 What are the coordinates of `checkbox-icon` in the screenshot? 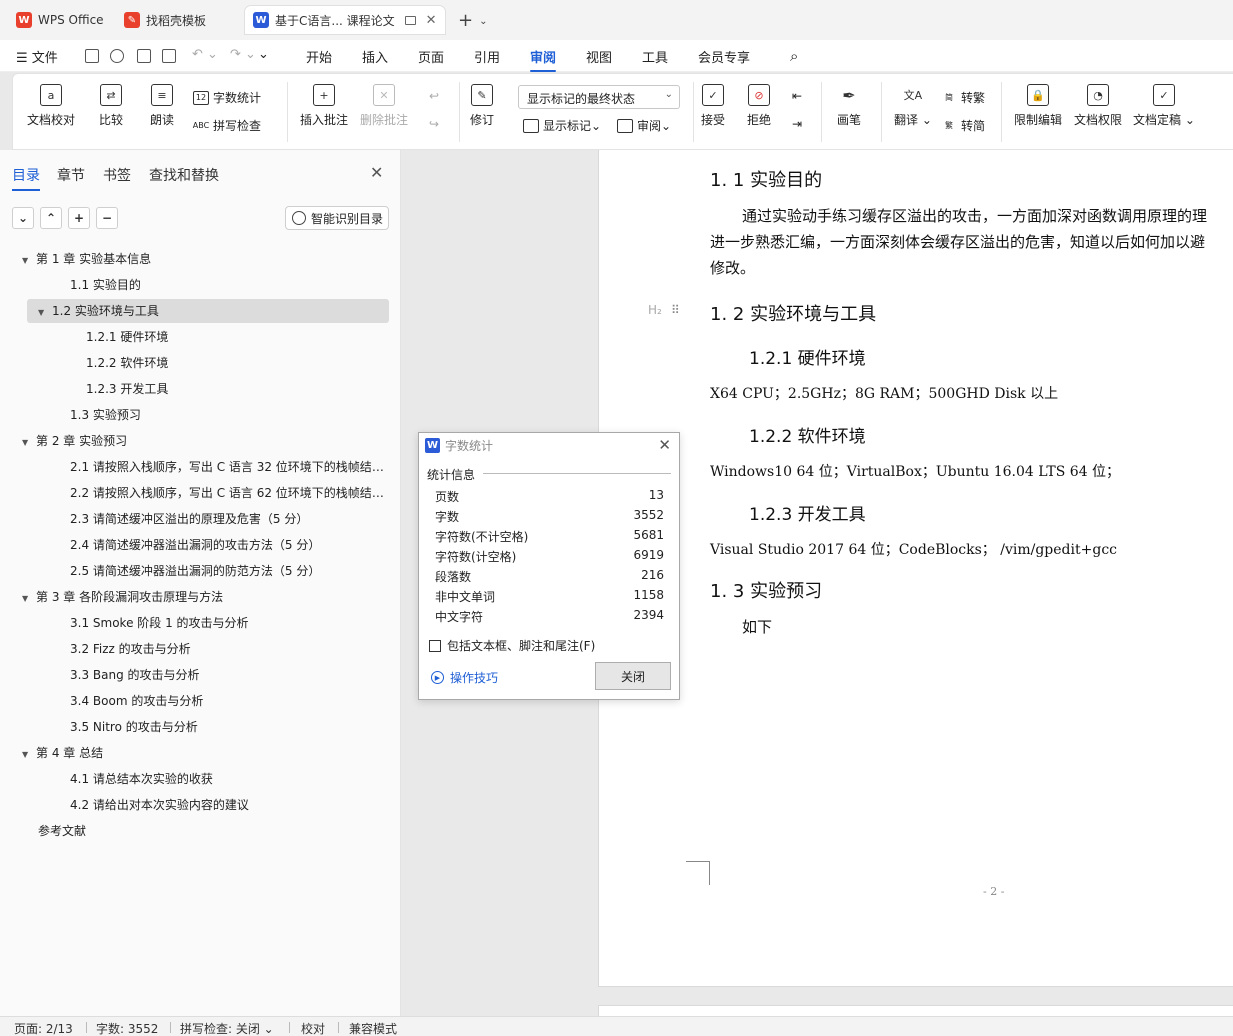 It's located at (435, 645).